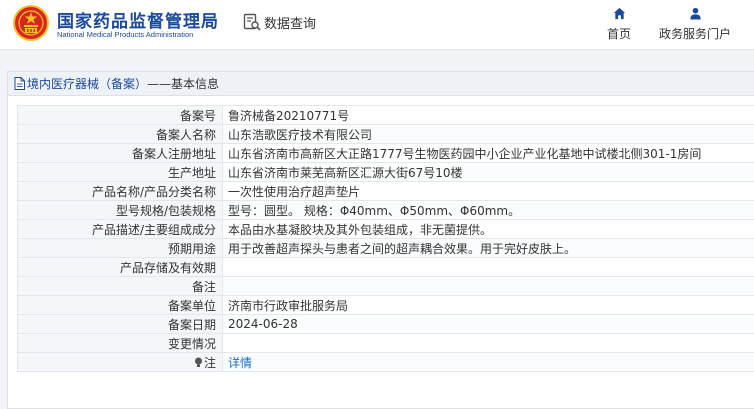 This screenshot has width=754, height=409. What do you see at coordinates (488, 324) in the screenshot?
I see `field-value: 2024-06-28` at bounding box center [488, 324].